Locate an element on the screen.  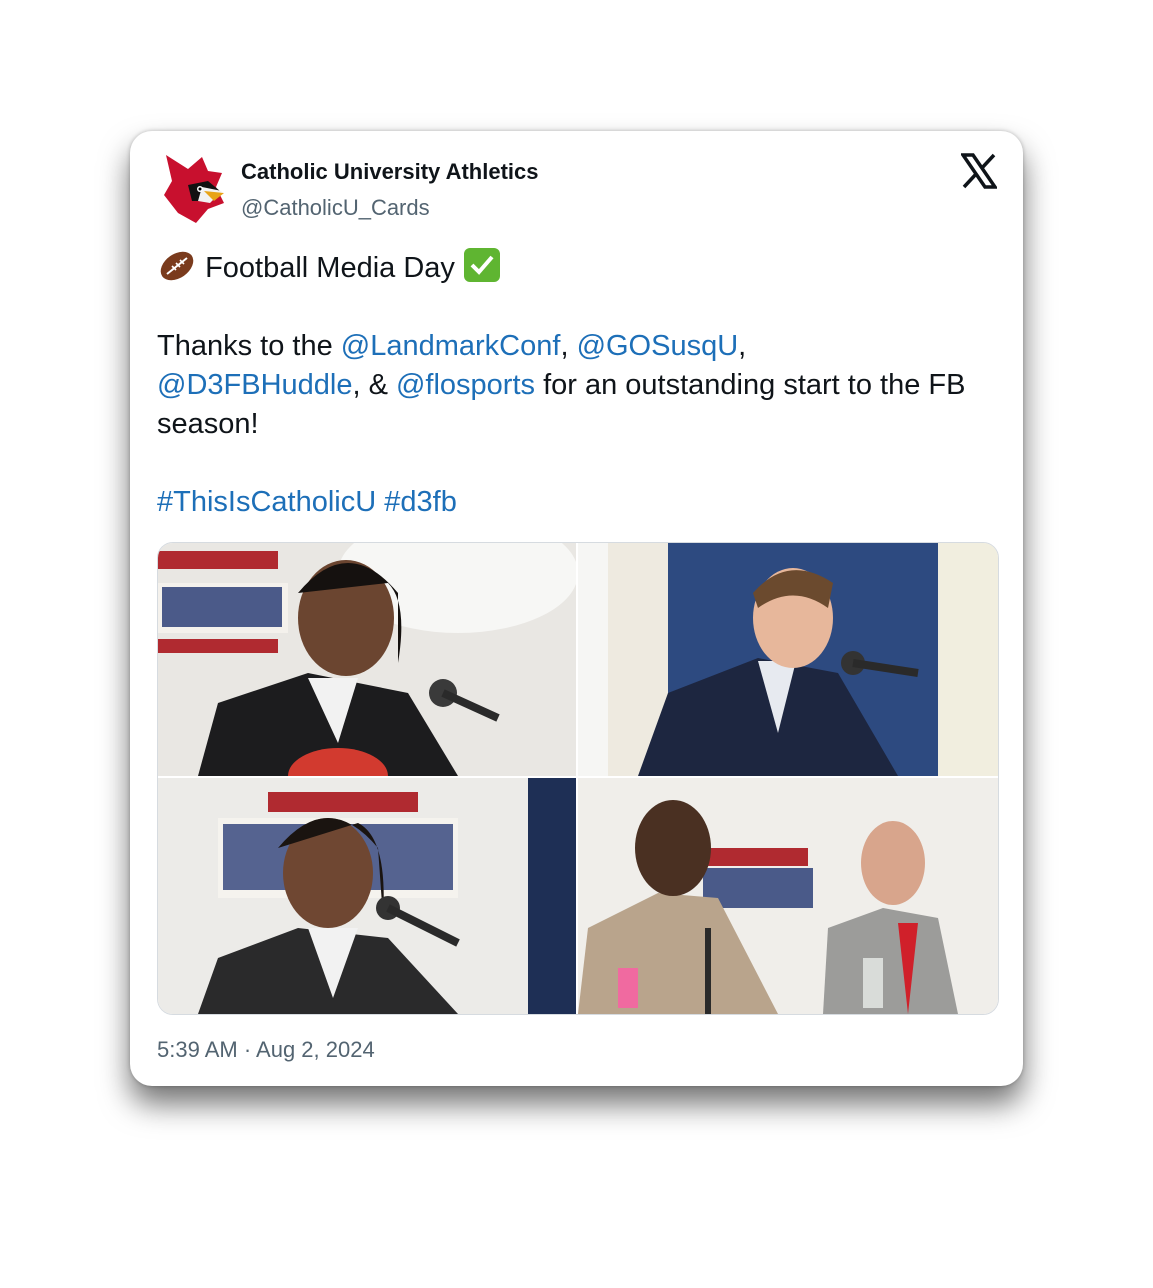
photo-2-image is located at coordinates (788, 659).